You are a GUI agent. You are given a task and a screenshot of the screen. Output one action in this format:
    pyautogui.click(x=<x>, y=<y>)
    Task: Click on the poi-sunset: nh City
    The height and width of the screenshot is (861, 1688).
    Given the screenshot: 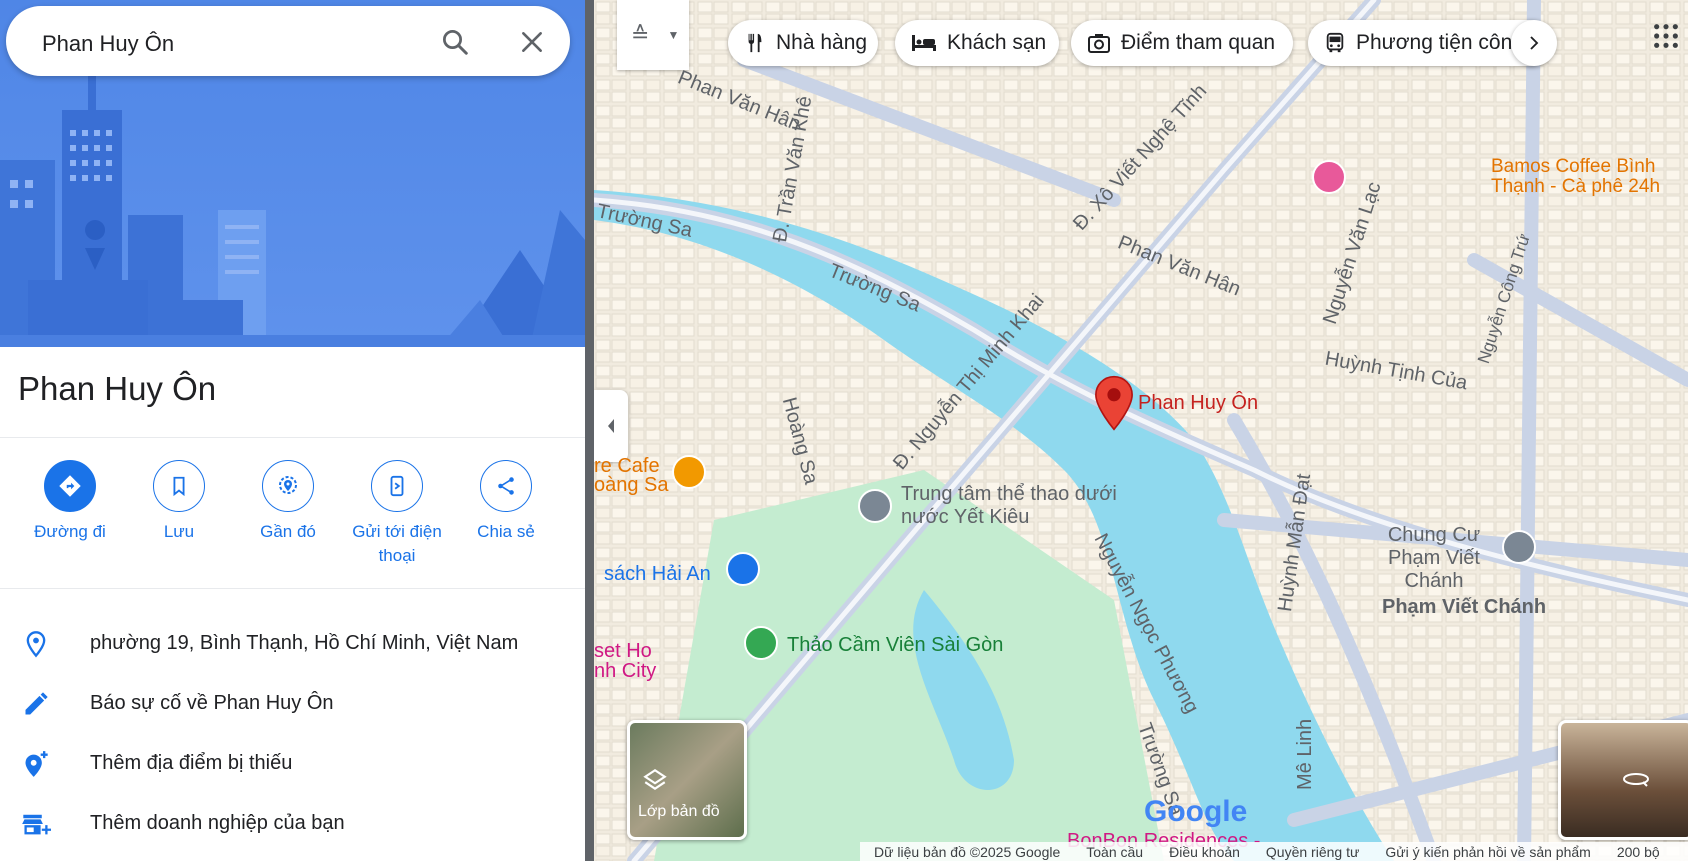 What is the action you would take?
    pyautogui.click(x=625, y=671)
    